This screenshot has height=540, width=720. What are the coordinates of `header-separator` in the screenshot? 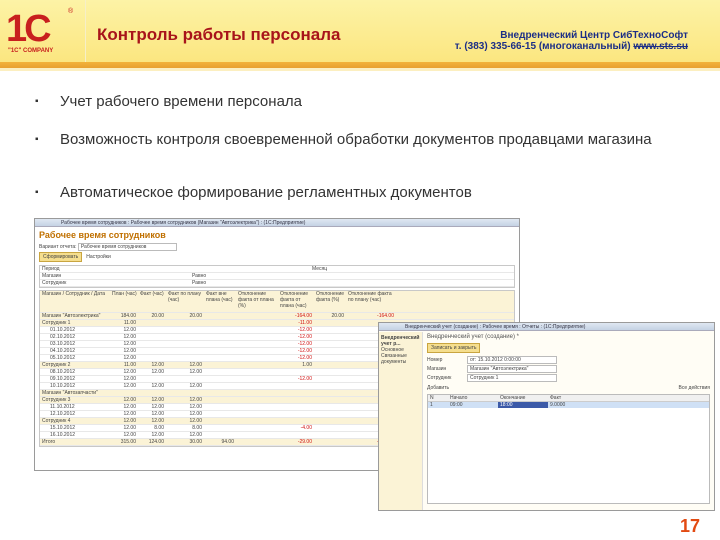 It's located at (85, 31).